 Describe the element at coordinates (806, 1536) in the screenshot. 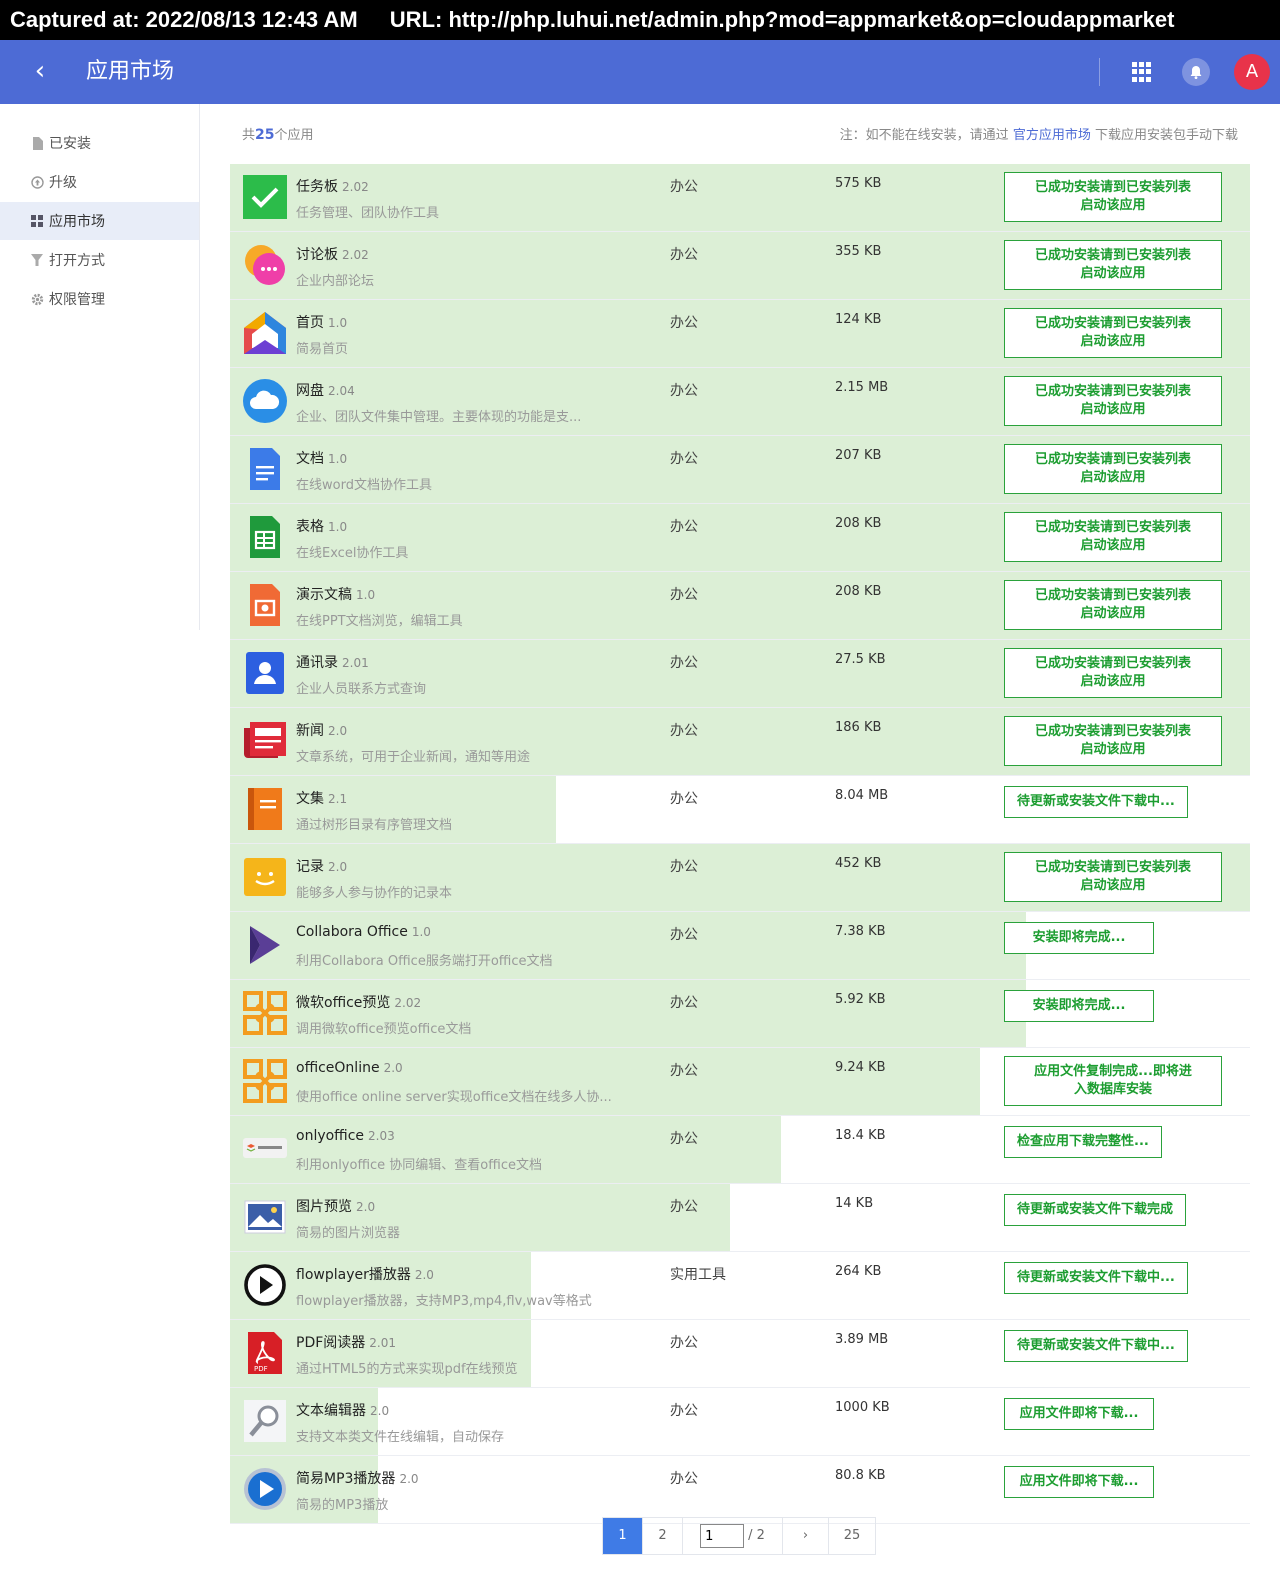

I see `next-page-button: ›` at that location.